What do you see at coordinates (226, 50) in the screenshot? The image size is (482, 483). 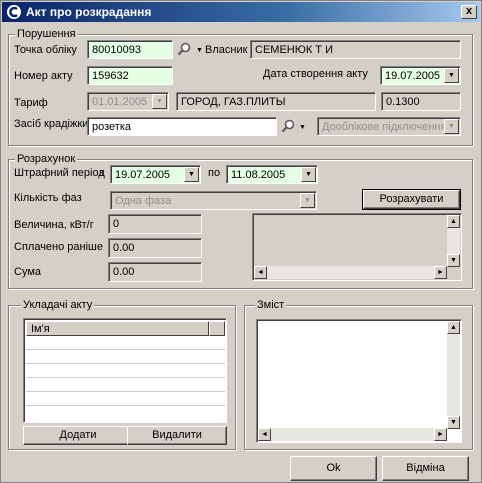 I see `owner-label: Власник` at bounding box center [226, 50].